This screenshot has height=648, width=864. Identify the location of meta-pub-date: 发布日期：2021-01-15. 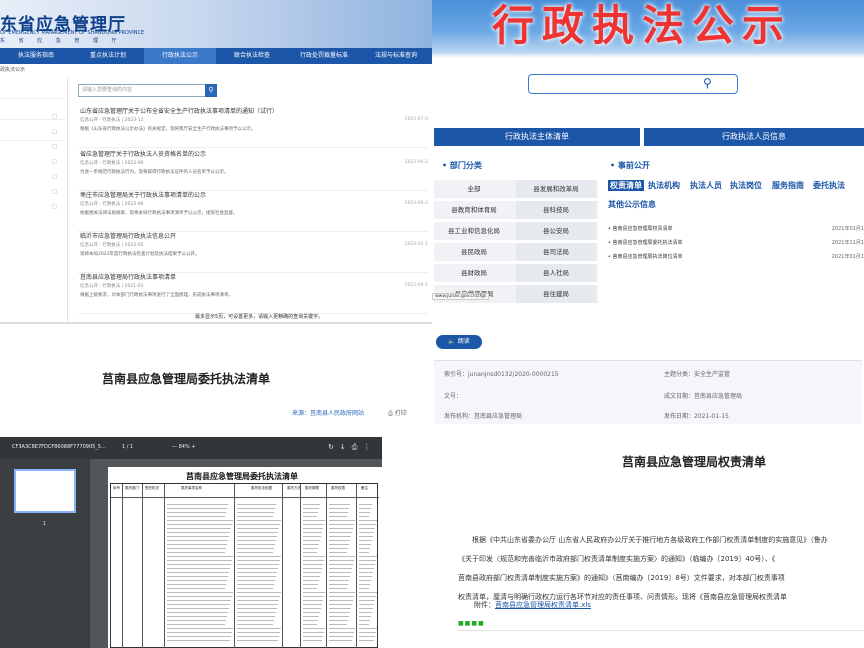
(696, 416).